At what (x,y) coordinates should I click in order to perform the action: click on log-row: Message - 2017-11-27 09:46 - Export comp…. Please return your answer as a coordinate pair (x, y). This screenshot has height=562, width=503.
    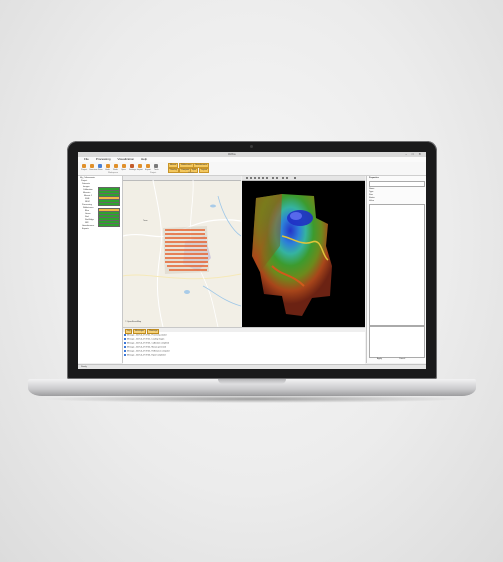
    Looking at the image, I should click on (145, 355).